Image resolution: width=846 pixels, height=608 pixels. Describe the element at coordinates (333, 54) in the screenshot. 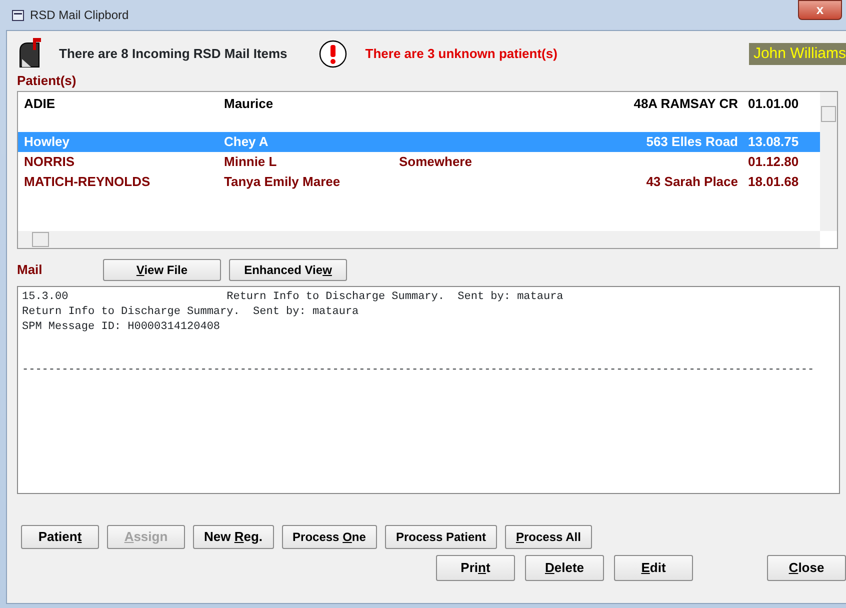

I see `exclamation-icon` at that location.